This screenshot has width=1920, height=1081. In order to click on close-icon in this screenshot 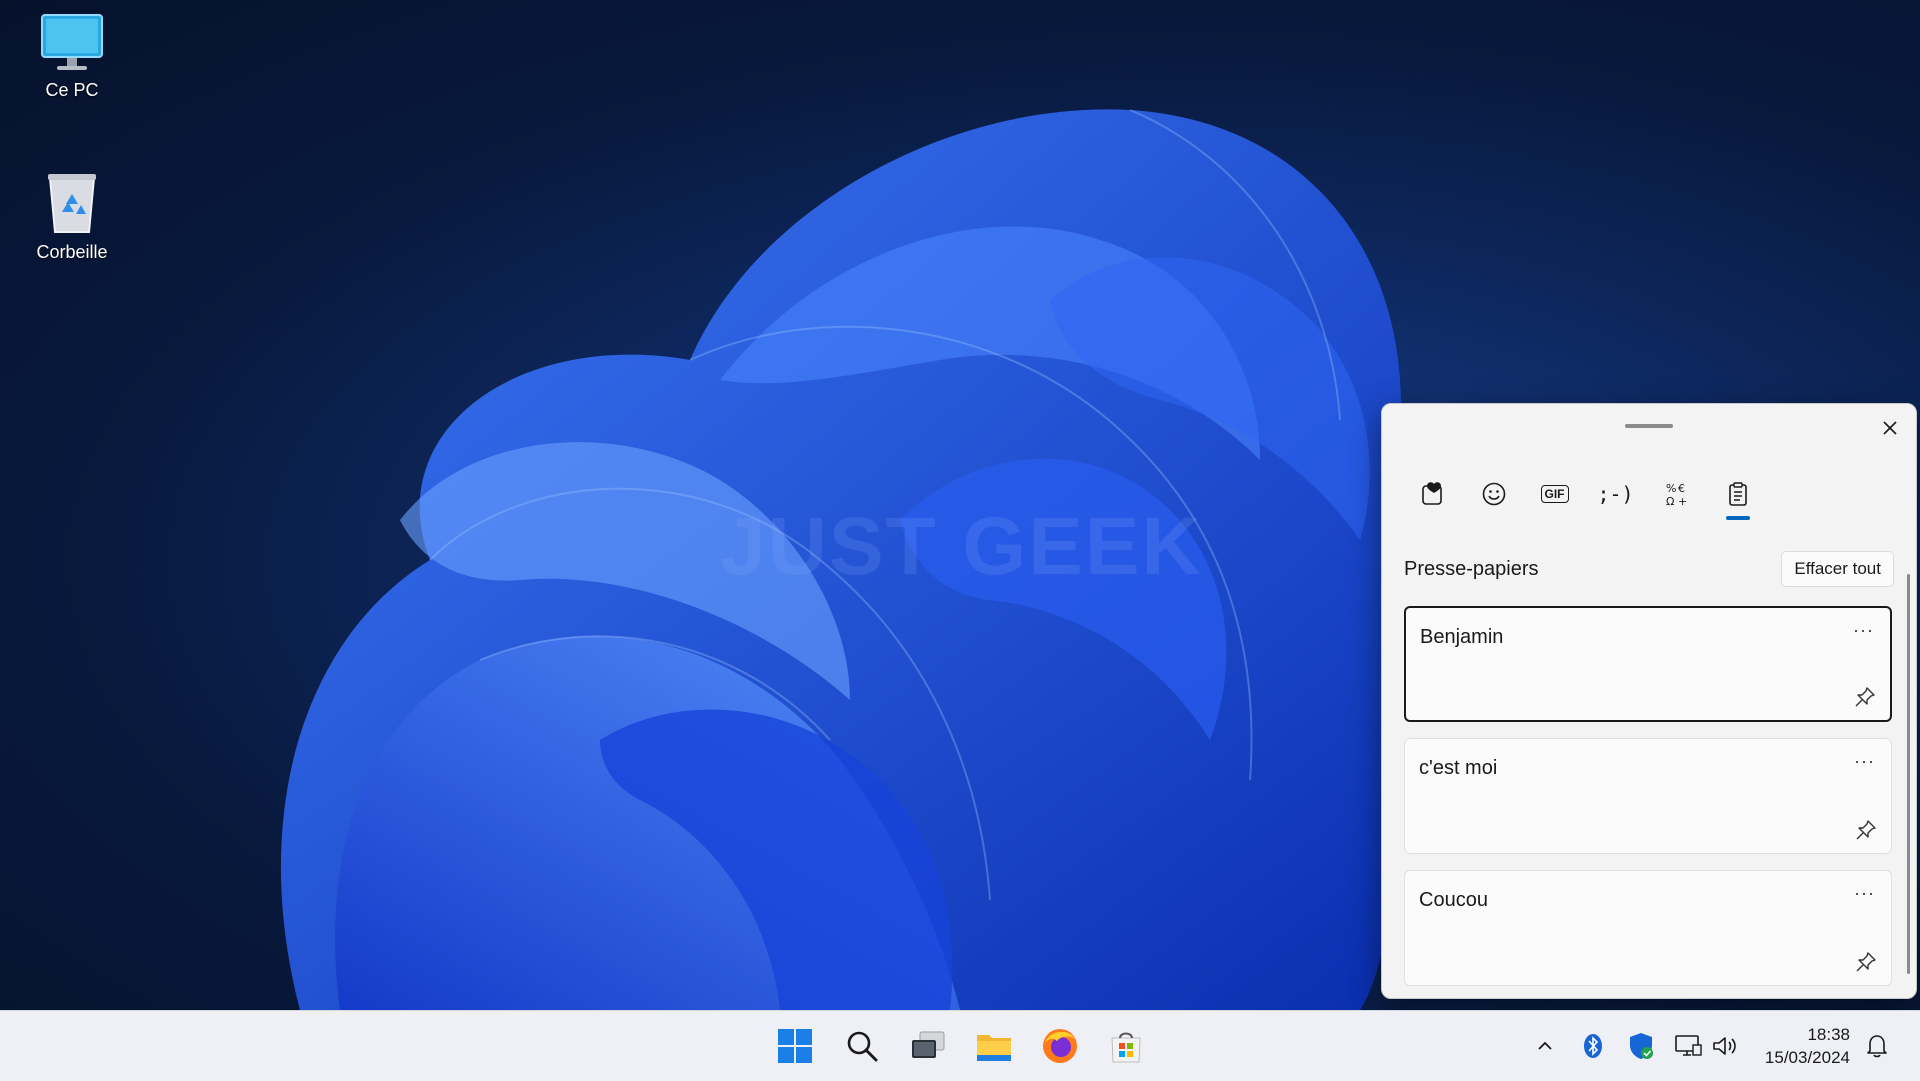, I will do `click(1890, 428)`.